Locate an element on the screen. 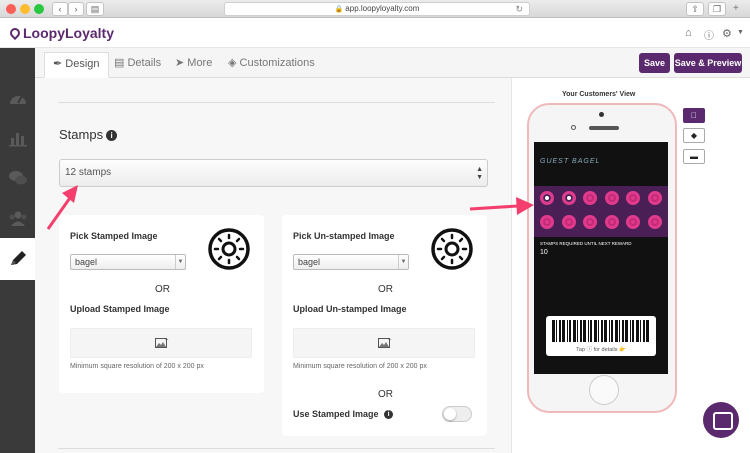  divider is located at coordinates (276, 448).